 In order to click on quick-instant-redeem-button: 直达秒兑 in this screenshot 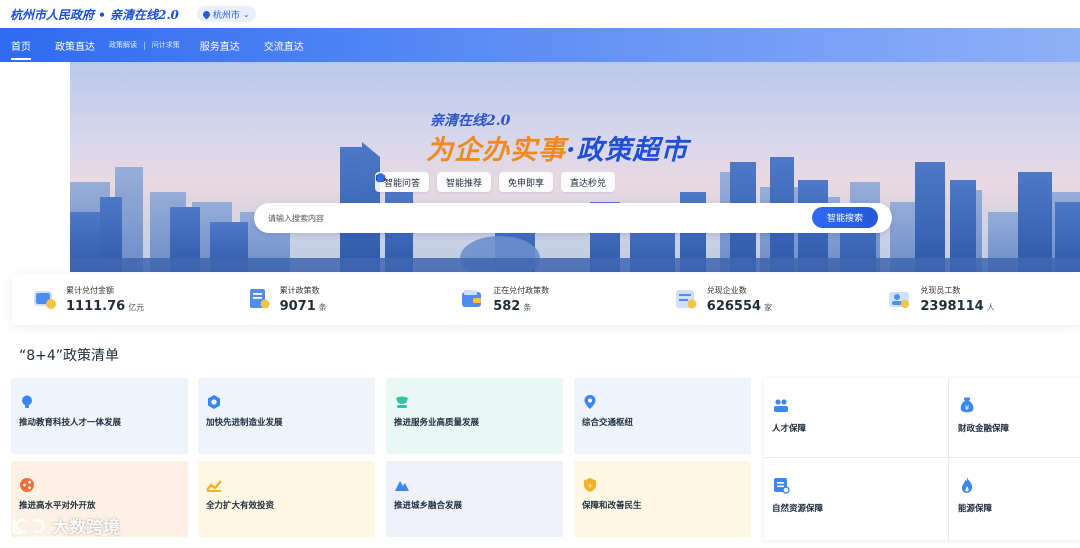, I will do `click(496, 182)`.